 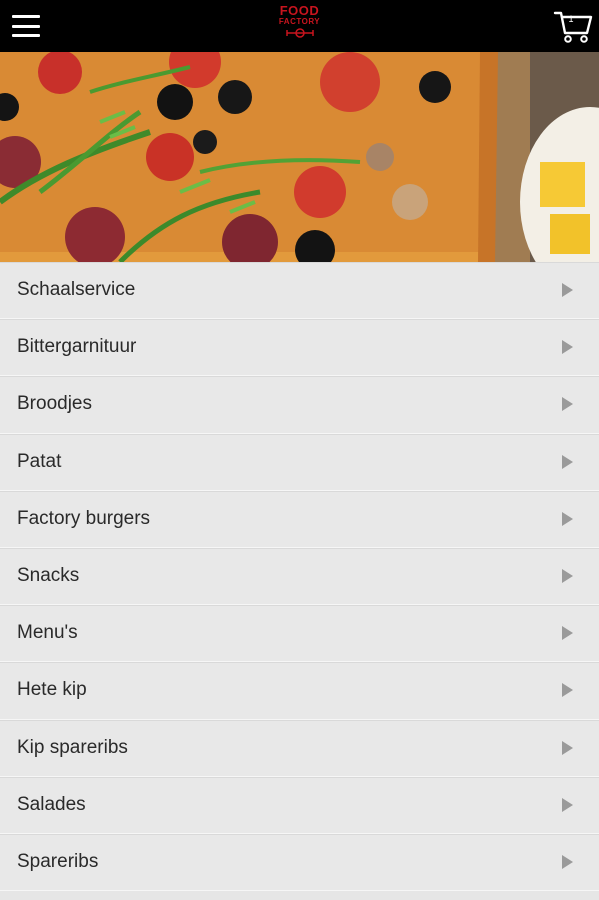 What do you see at coordinates (299, 405) in the screenshot?
I see `category-row-broodjes: Broodjes` at bounding box center [299, 405].